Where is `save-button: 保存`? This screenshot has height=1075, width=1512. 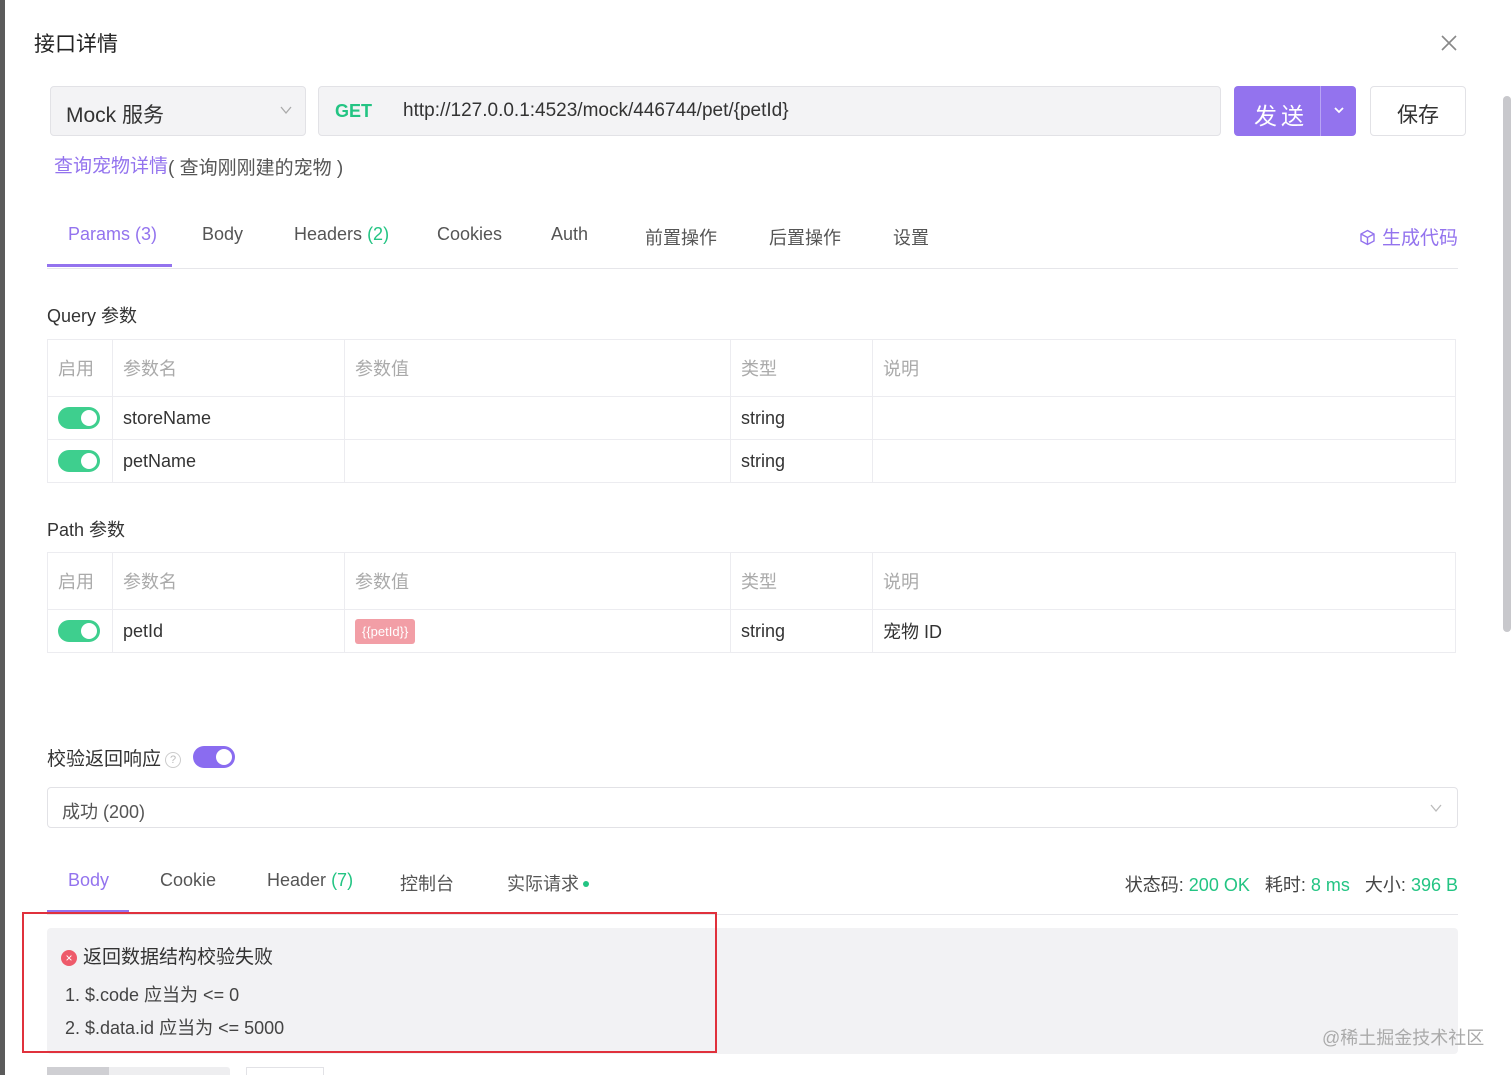 save-button: 保存 is located at coordinates (1418, 111).